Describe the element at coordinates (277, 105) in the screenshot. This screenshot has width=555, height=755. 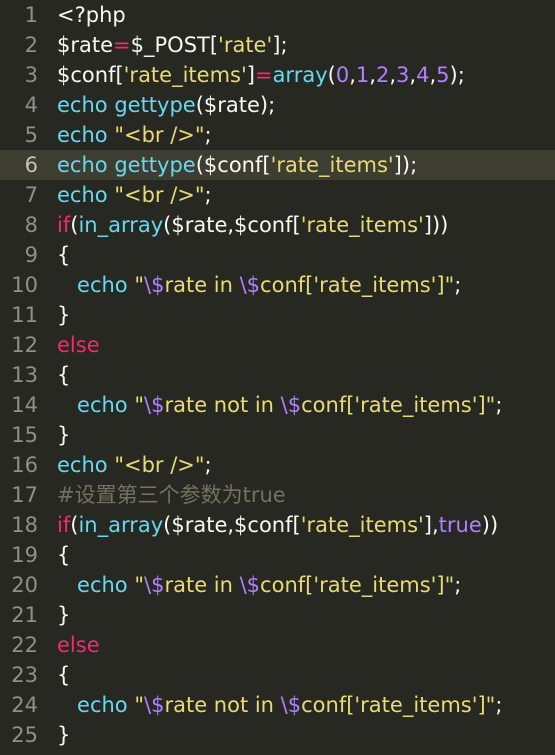
I see `code-line: 4 echo gettype($rate);` at that location.